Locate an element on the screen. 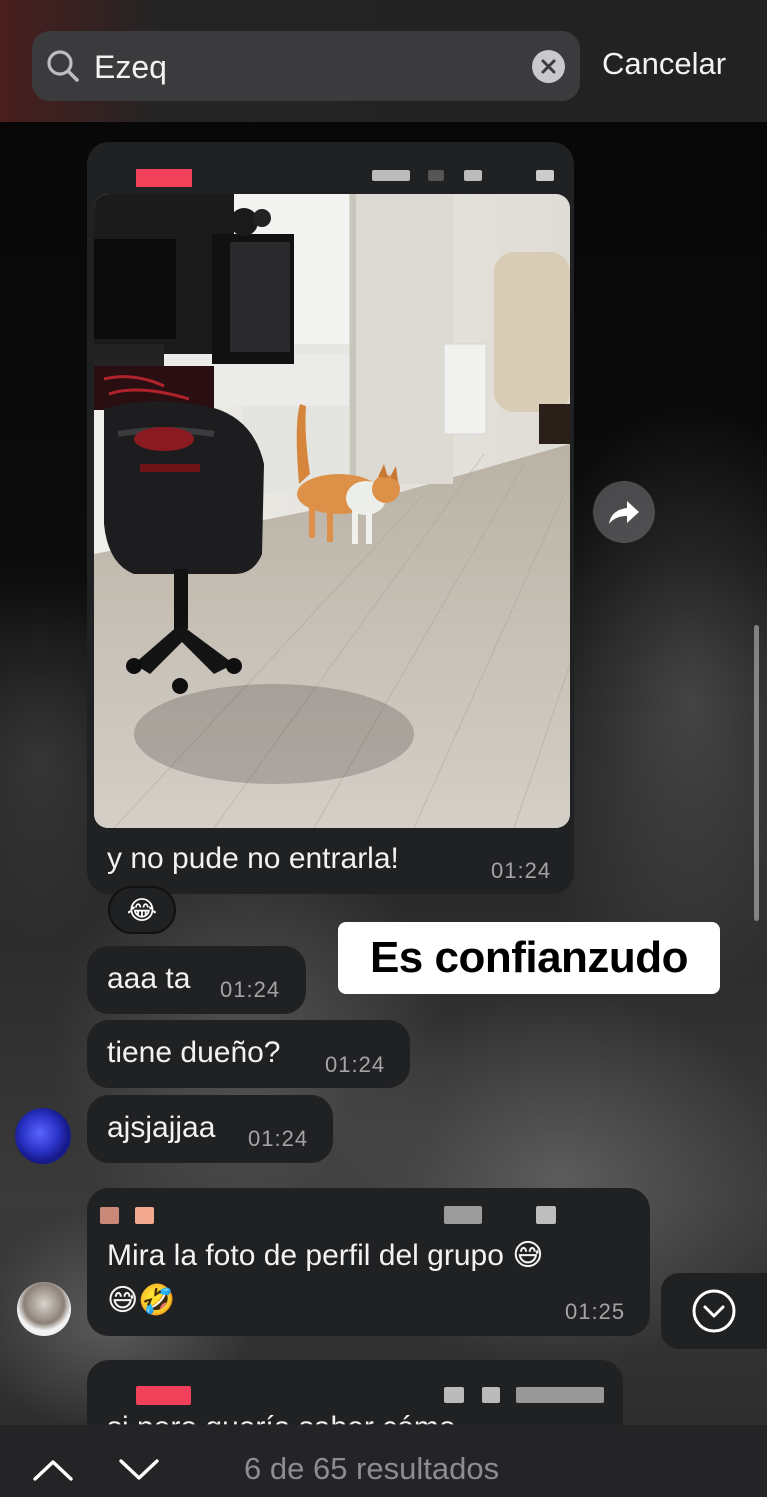  chevron-up-icon is located at coordinates (53, 1470).